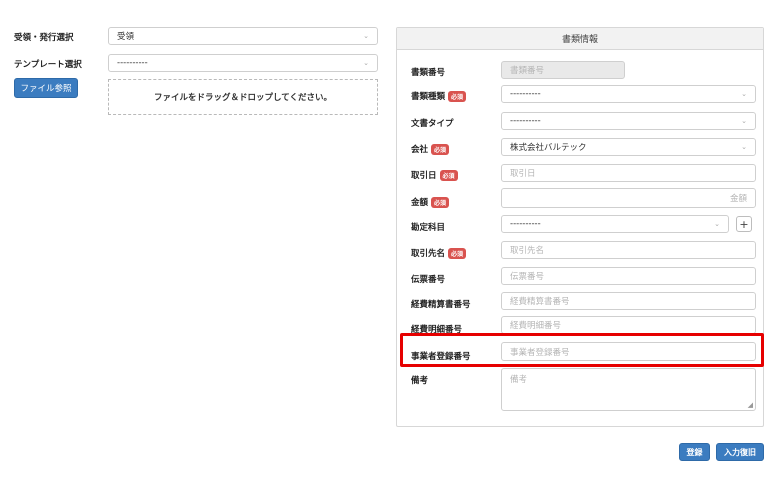 The width and height of the screenshot is (778, 482). What do you see at coordinates (628, 389) in the screenshot?
I see `remarks-textarea: 備考 ◢` at bounding box center [628, 389].